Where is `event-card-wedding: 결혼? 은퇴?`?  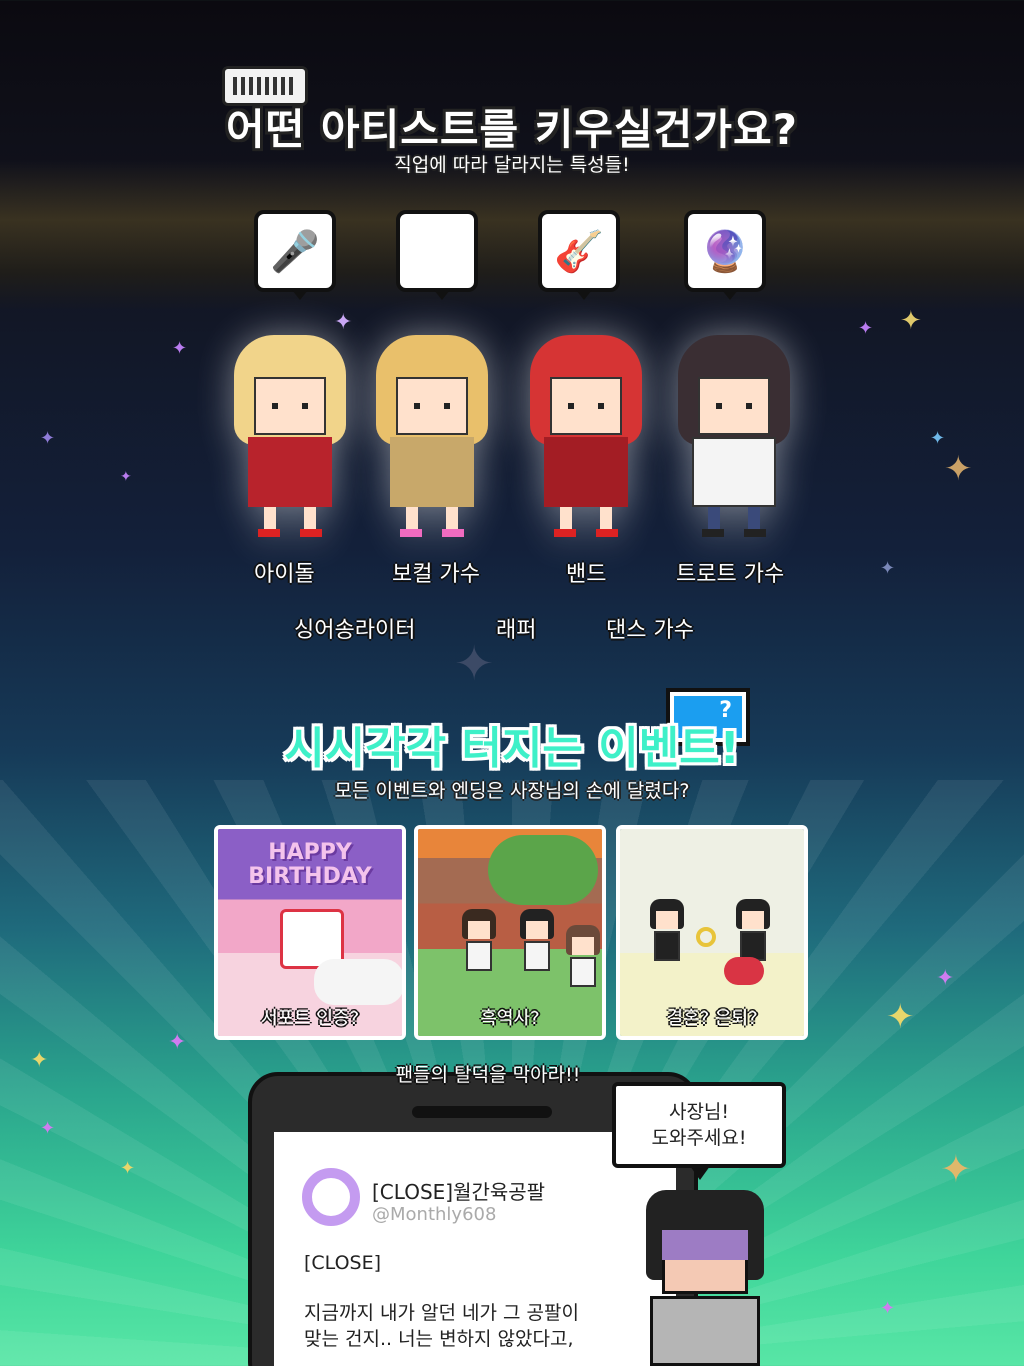
event-card-wedding: 결혼? 은퇴? is located at coordinates (712, 932).